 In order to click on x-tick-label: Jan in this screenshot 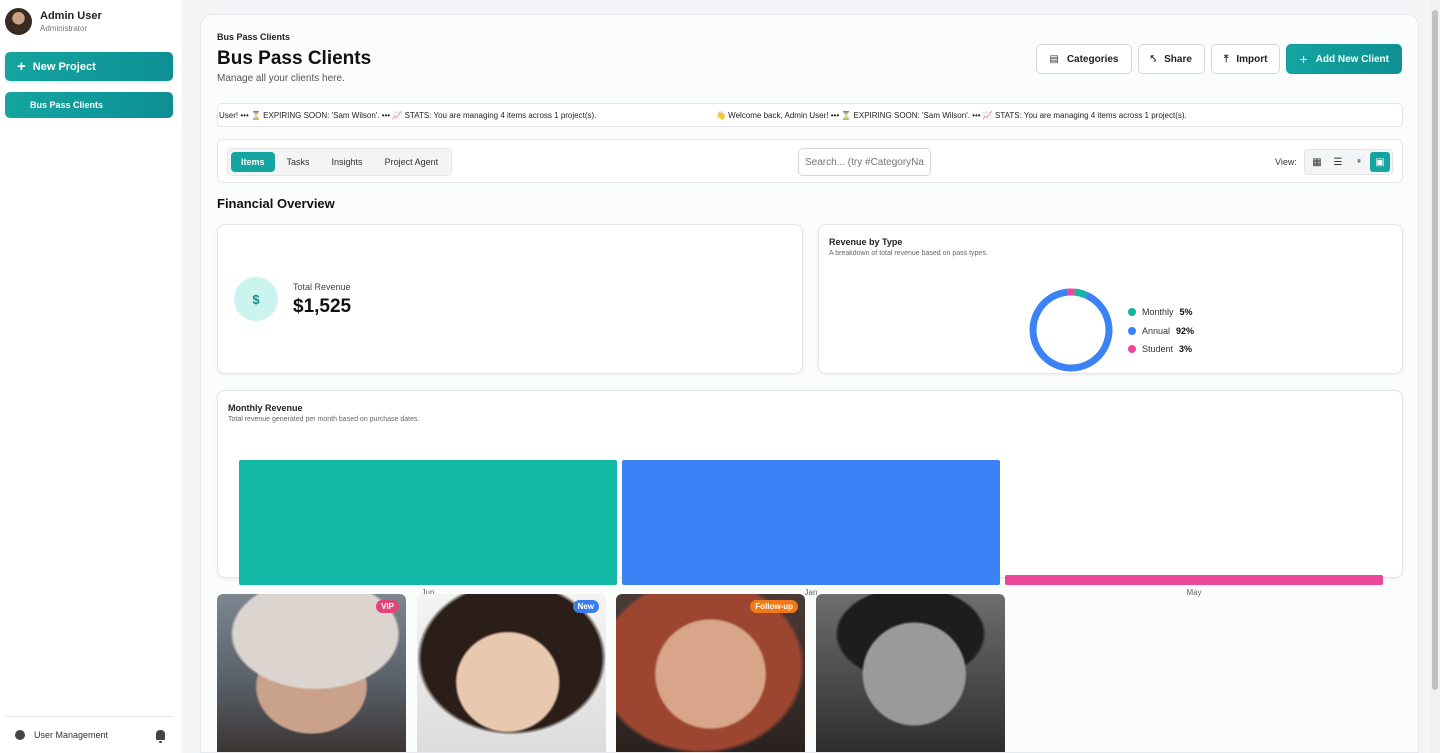, I will do `click(811, 592)`.